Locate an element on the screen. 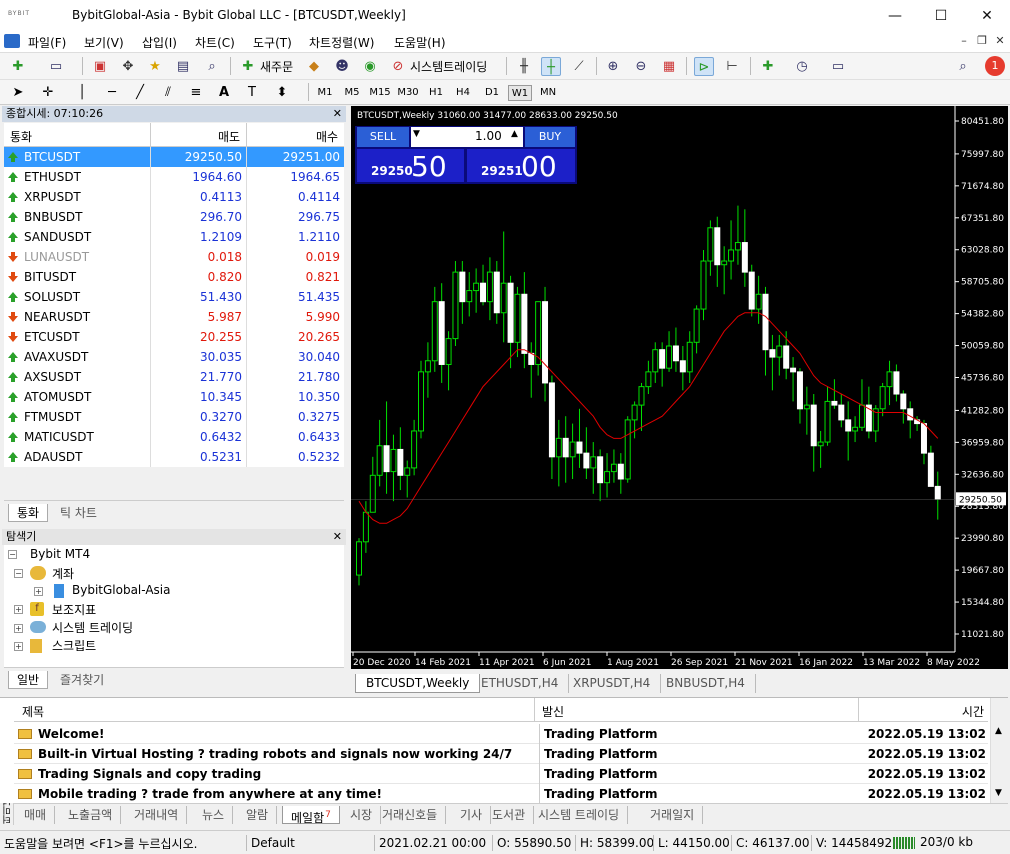  new-order-button: 새주문 is located at coordinates (276, 66).